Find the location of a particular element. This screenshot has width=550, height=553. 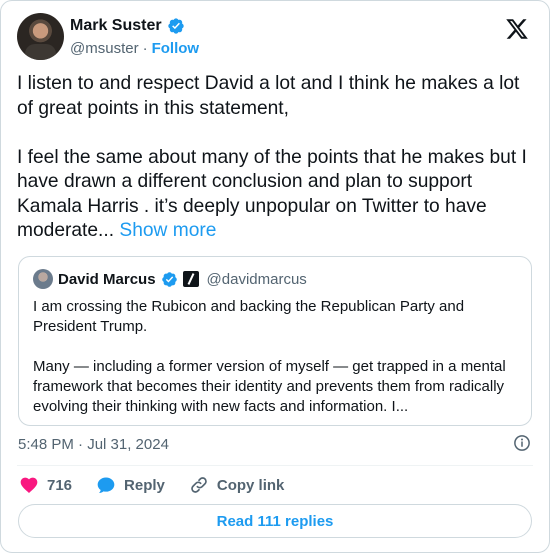

action-bar: 716 Reply Copy link is located at coordinates (163, 485).